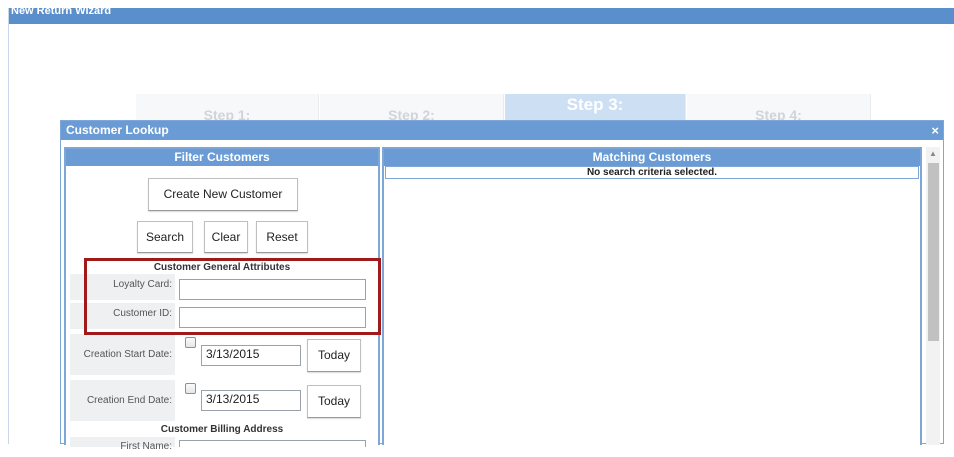 This screenshot has height=457, width=954. Describe the element at coordinates (222, 267) in the screenshot. I see `general-attributes-heading: Customer General Attributes` at that location.